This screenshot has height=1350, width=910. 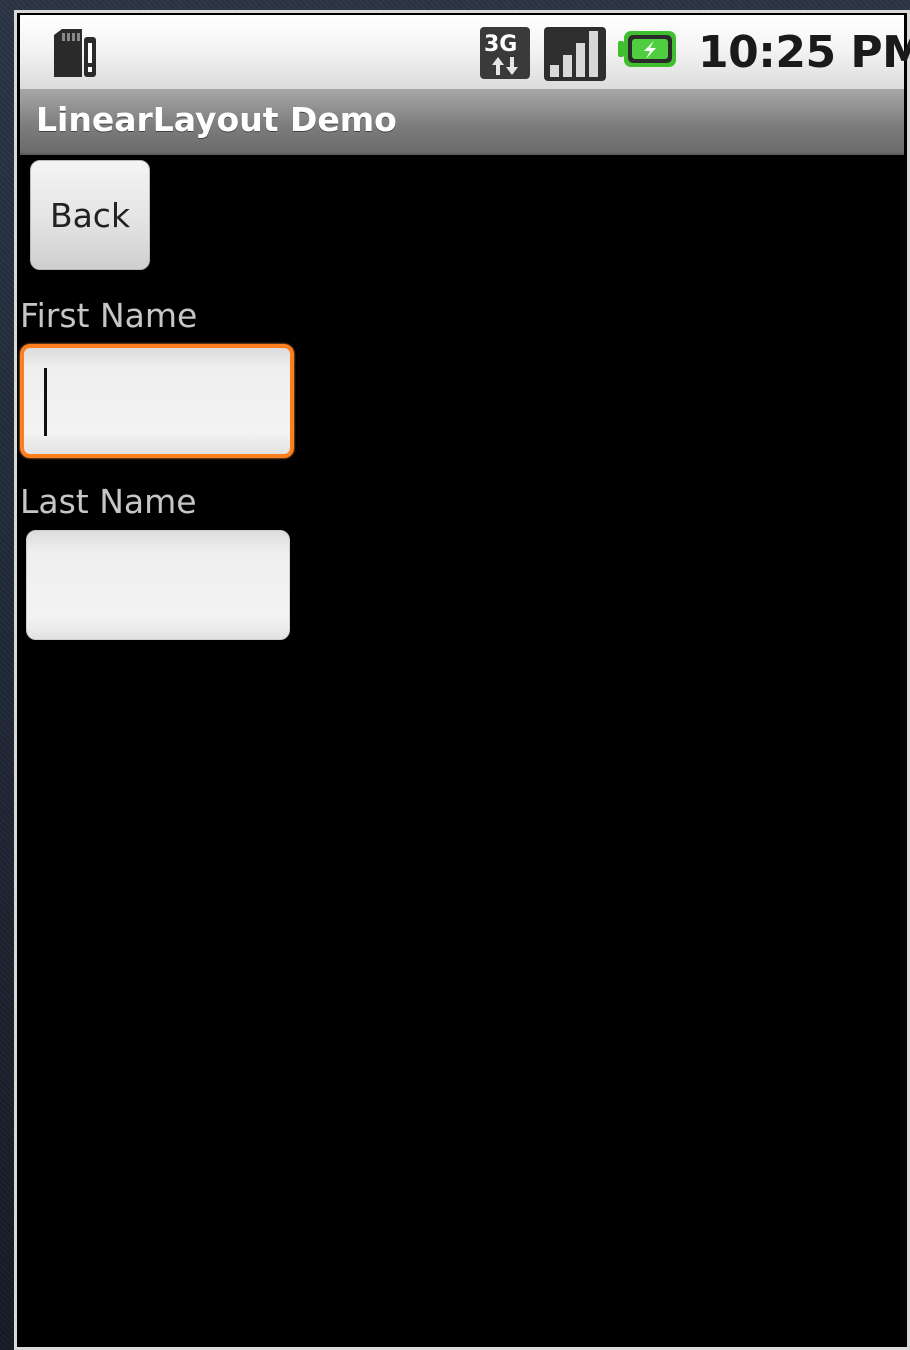 I want to click on 3g-data-icon: 3G, so click(x=505, y=53).